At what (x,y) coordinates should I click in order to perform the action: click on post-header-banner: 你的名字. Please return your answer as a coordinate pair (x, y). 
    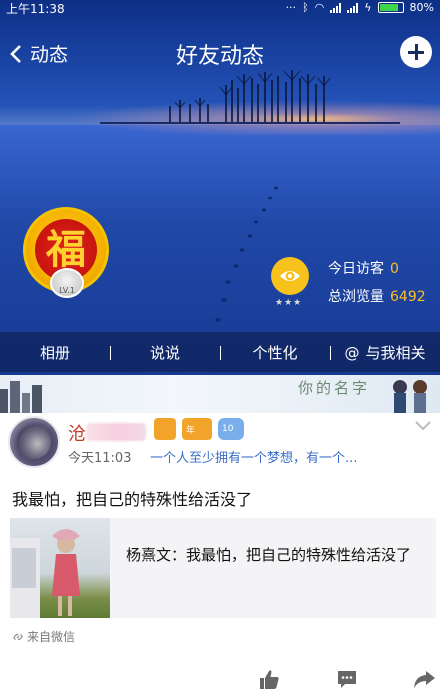
    Looking at the image, I should click on (220, 394).